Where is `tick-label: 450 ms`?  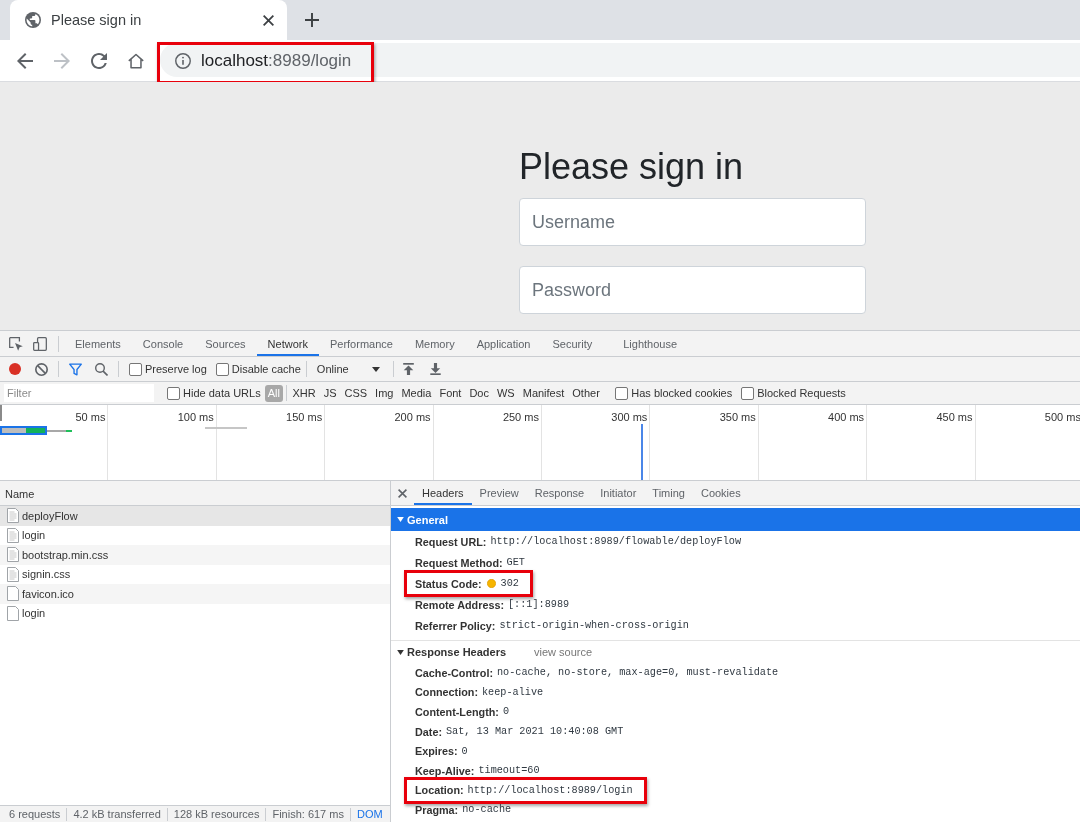
tick-label: 450 ms is located at coordinates (954, 417).